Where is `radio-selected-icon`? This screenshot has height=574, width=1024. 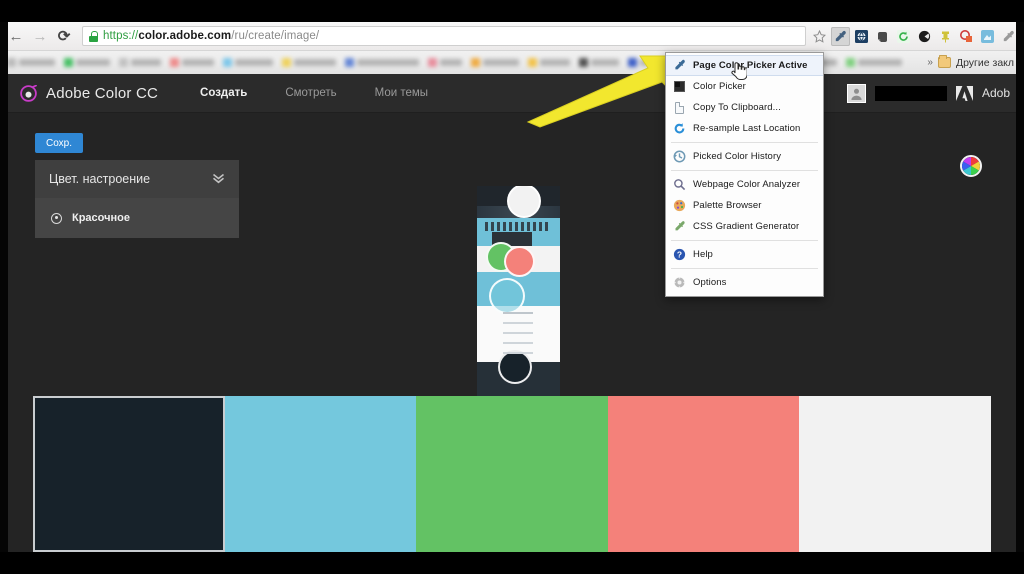 radio-selected-icon is located at coordinates (56, 218).